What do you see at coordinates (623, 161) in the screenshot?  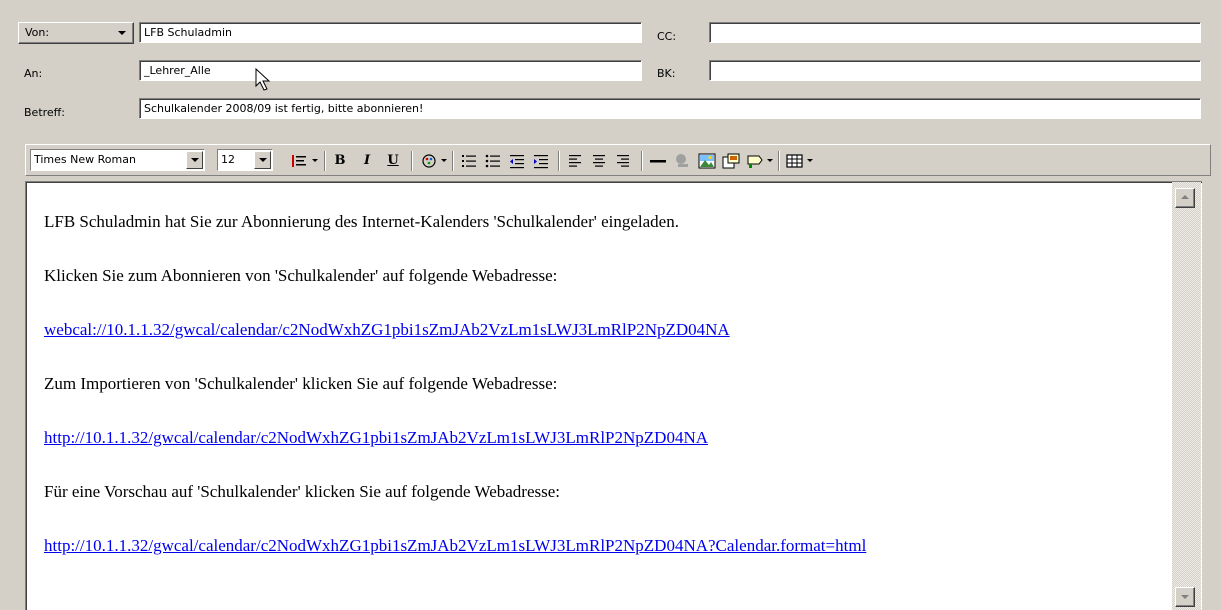 I see `align-right-icon` at bounding box center [623, 161].